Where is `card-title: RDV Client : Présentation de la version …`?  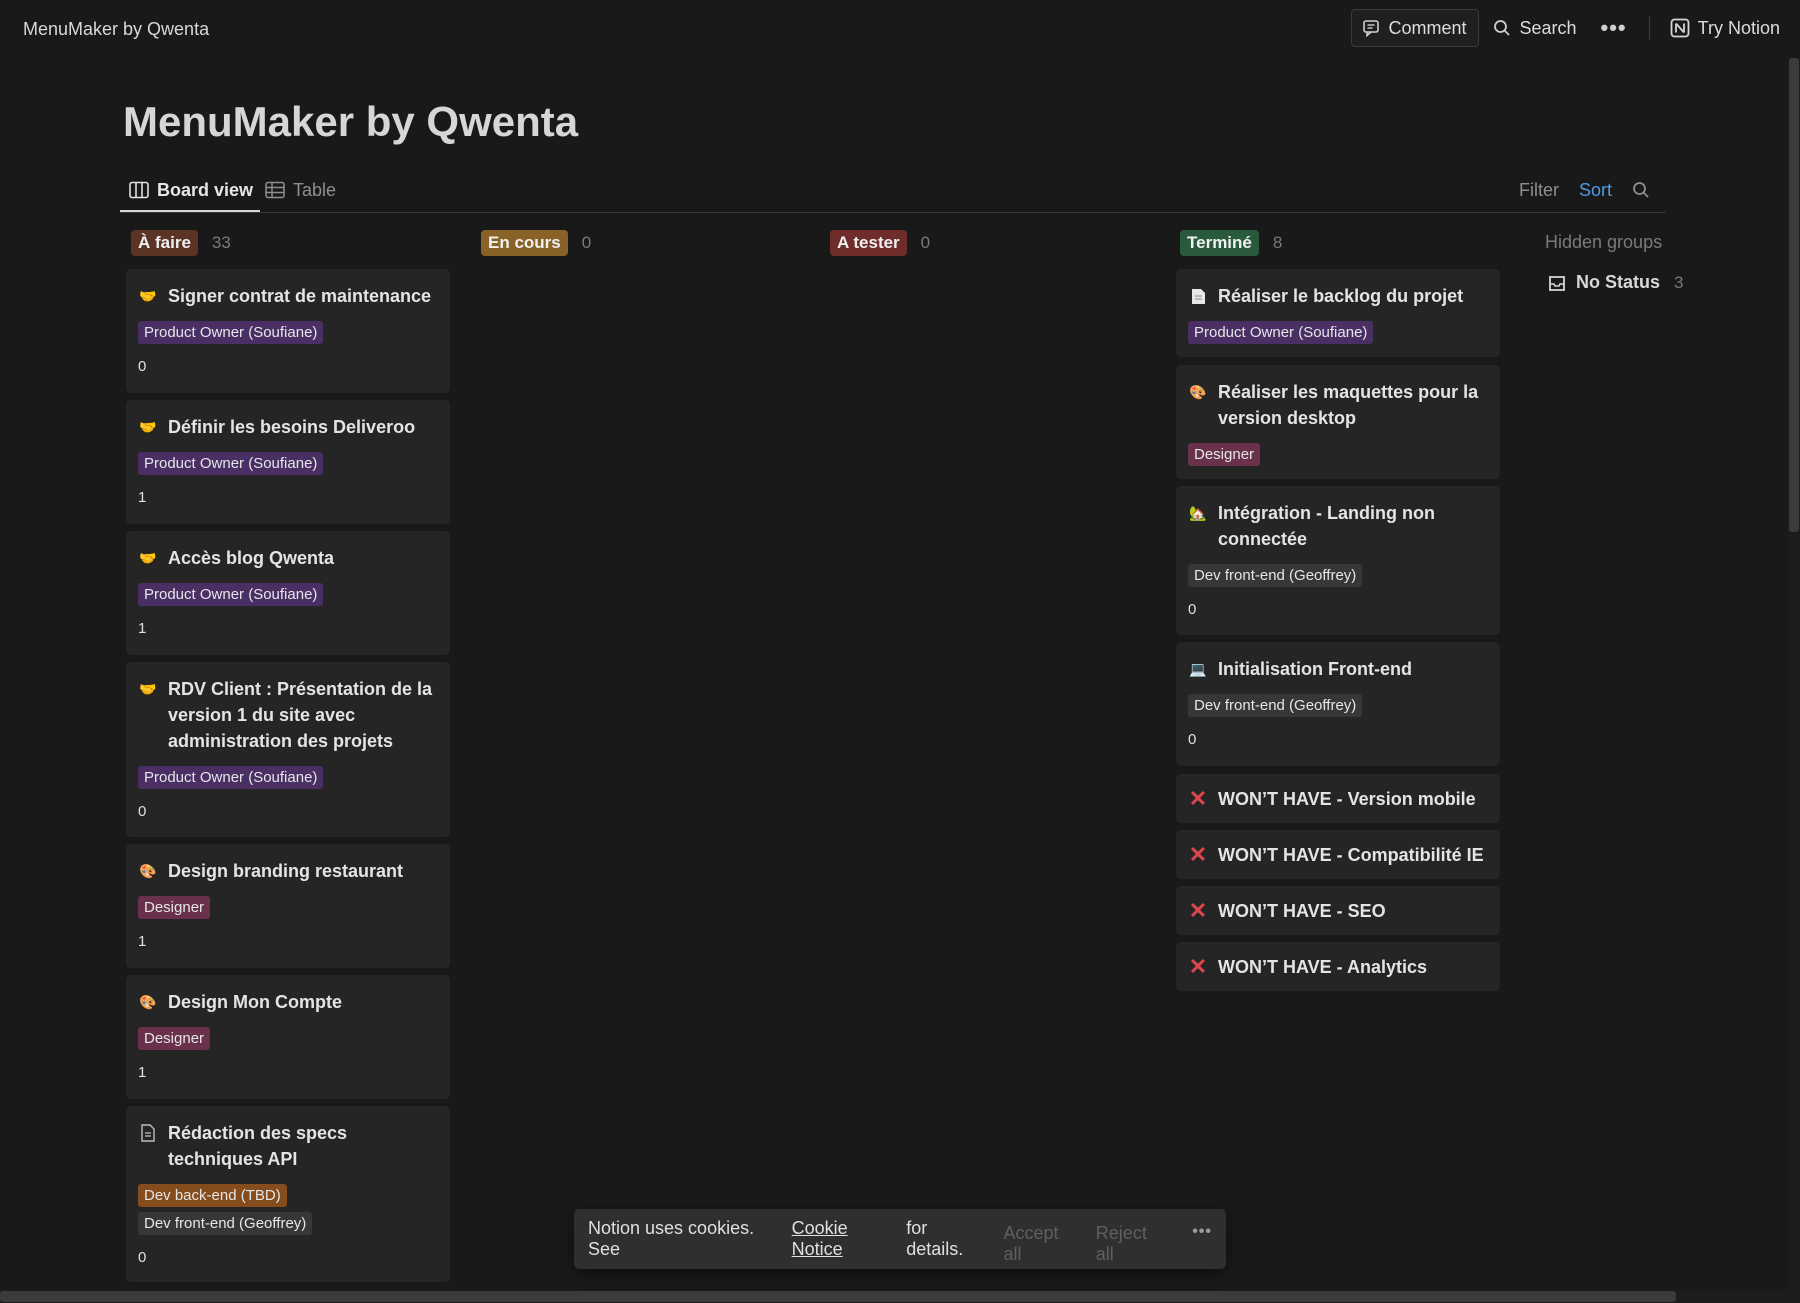 card-title: RDV Client : Présentation de la version … is located at coordinates (300, 715).